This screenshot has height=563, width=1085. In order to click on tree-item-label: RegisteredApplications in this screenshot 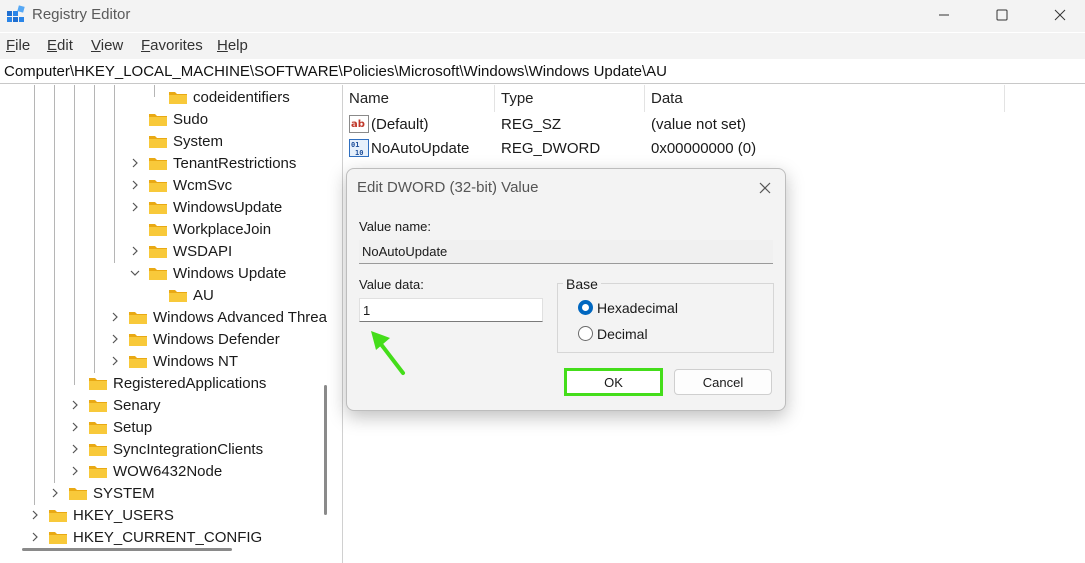, I will do `click(190, 383)`.